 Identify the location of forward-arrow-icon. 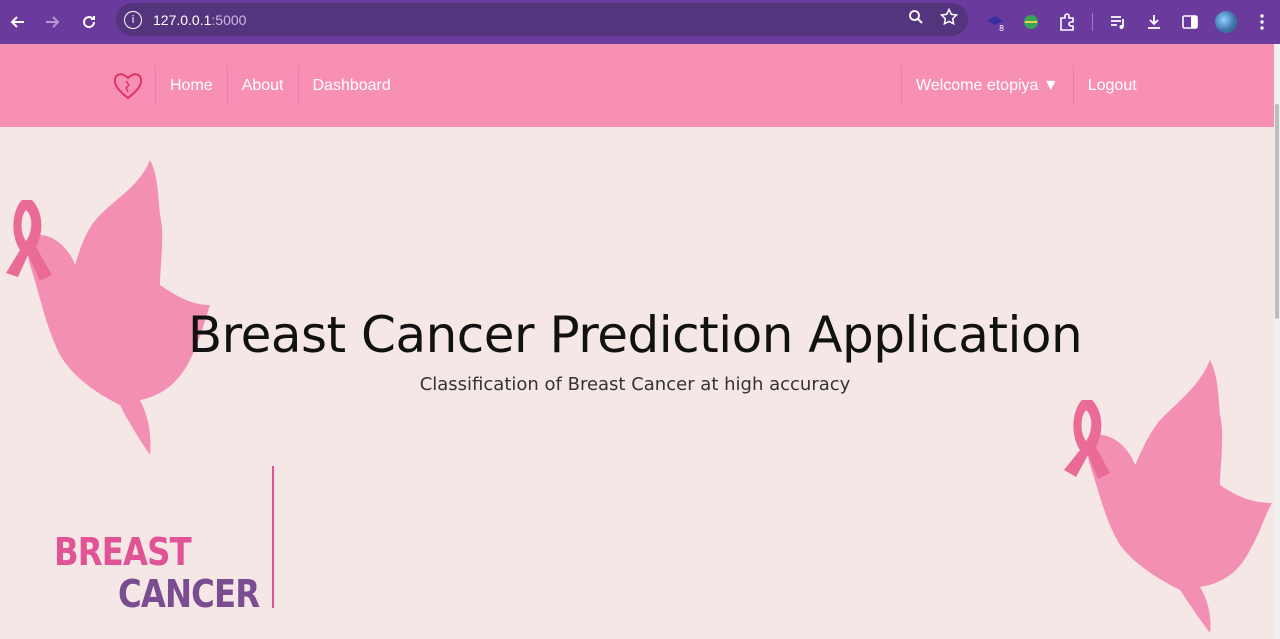
(52, 22).